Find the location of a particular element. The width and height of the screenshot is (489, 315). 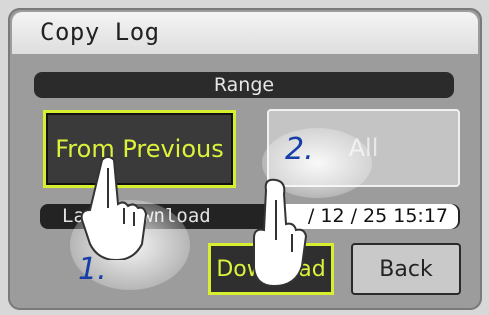

dialog-title: Copy Log is located at coordinates (100, 32).